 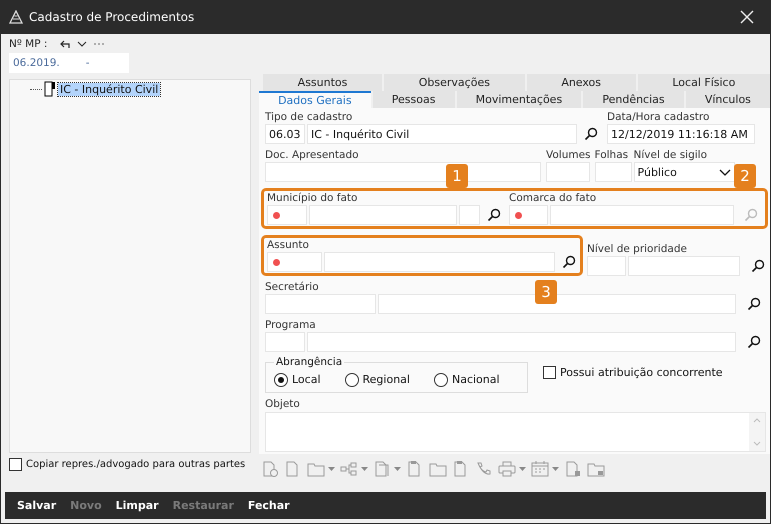 What do you see at coordinates (109, 89) in the screenshot?
I see `tree-item: IC - Inquérito Civil` at bounding box center [109, 89].